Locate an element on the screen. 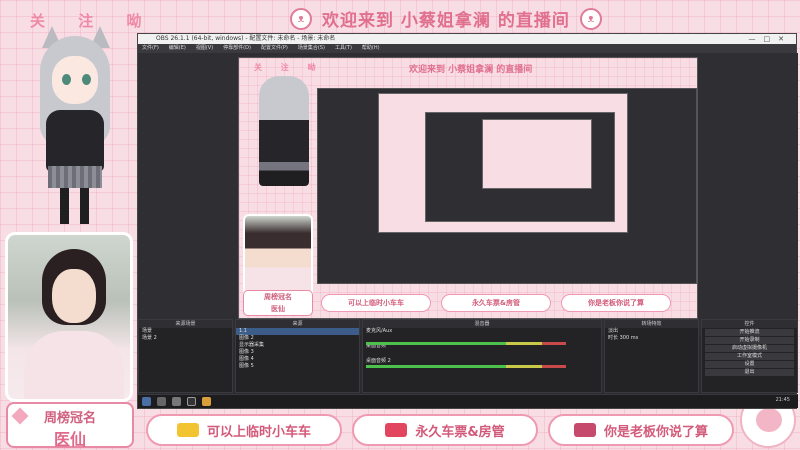  scenes-header: 来源场景 is located at coordinates (185, 324).